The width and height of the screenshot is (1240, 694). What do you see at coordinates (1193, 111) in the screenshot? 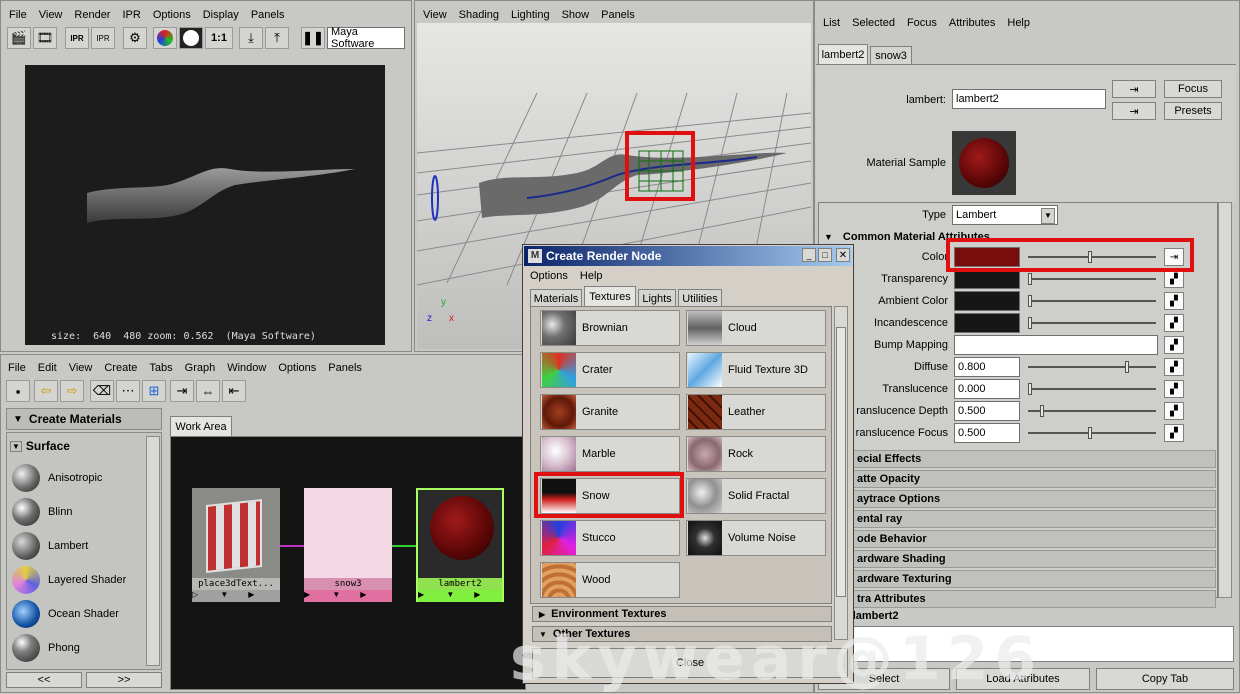
I see `presets-button: Presets` at bounding box center [1193, 111].